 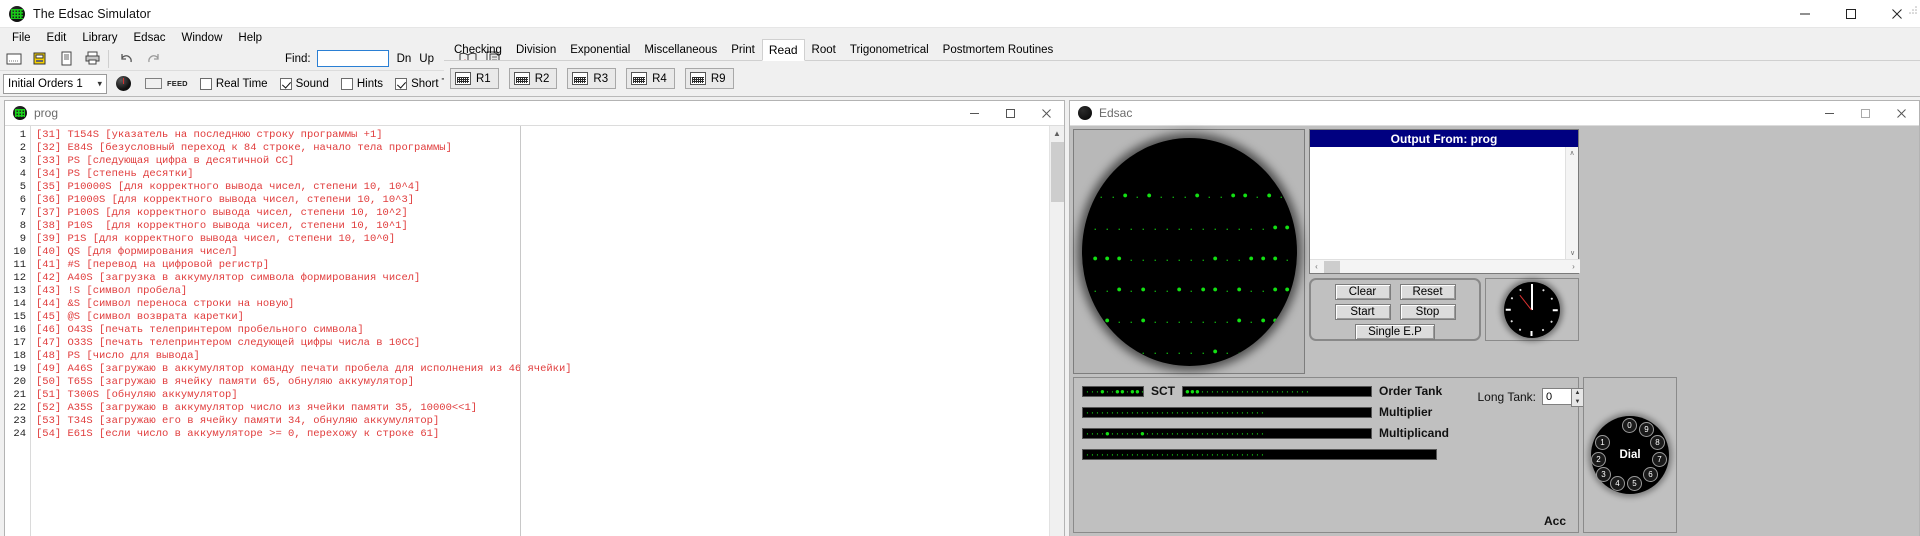 I want to click on routine-button-r1: R1, so click(x=474, y=78).